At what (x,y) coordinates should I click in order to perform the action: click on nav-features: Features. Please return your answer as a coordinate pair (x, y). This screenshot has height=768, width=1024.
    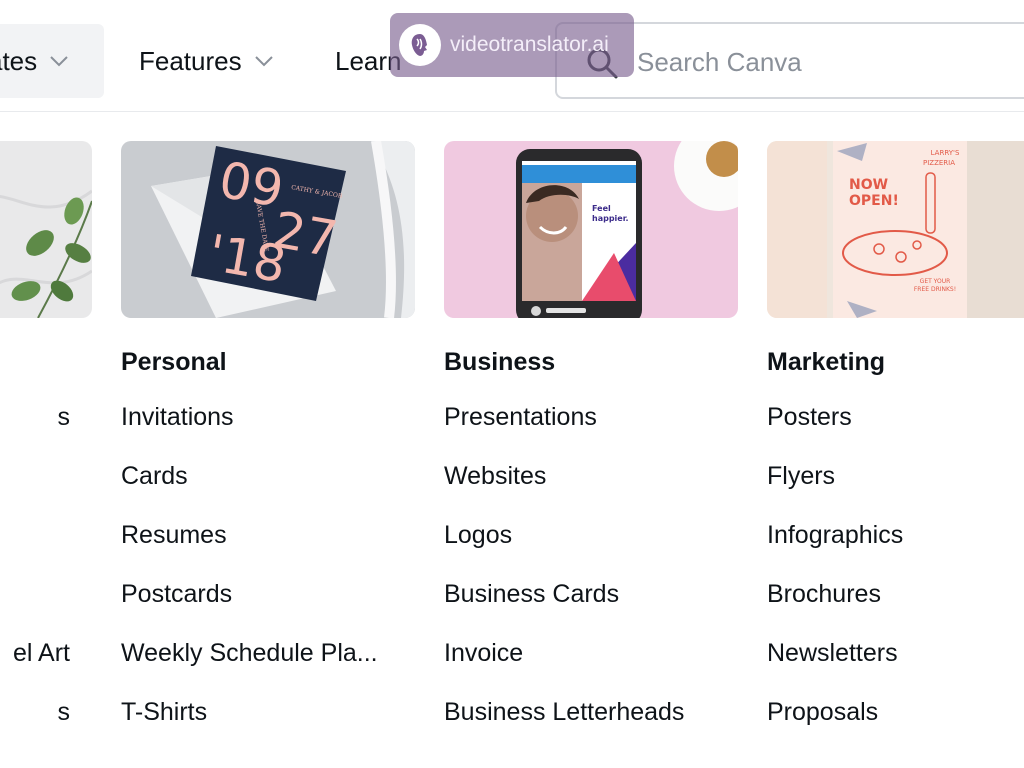
    Looking at the image, I should click on (206, 61).